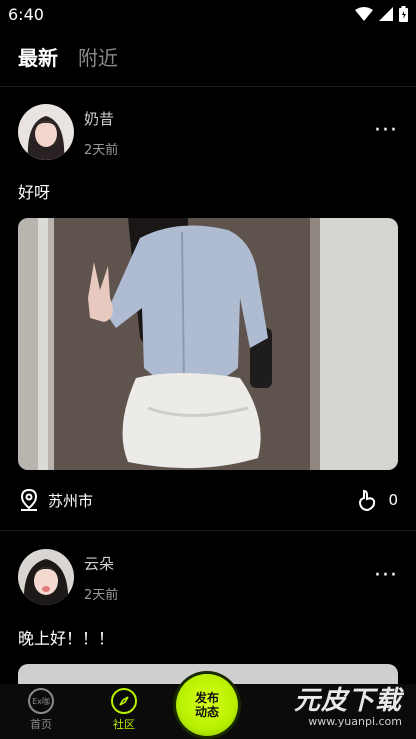 Image resolution: width=416 pixels, height=739 pixels. What do you see at coordinates (208, 500) in the screenshot?
I see `post-footer: 苏州市 0` at bounding box center [208, 500].